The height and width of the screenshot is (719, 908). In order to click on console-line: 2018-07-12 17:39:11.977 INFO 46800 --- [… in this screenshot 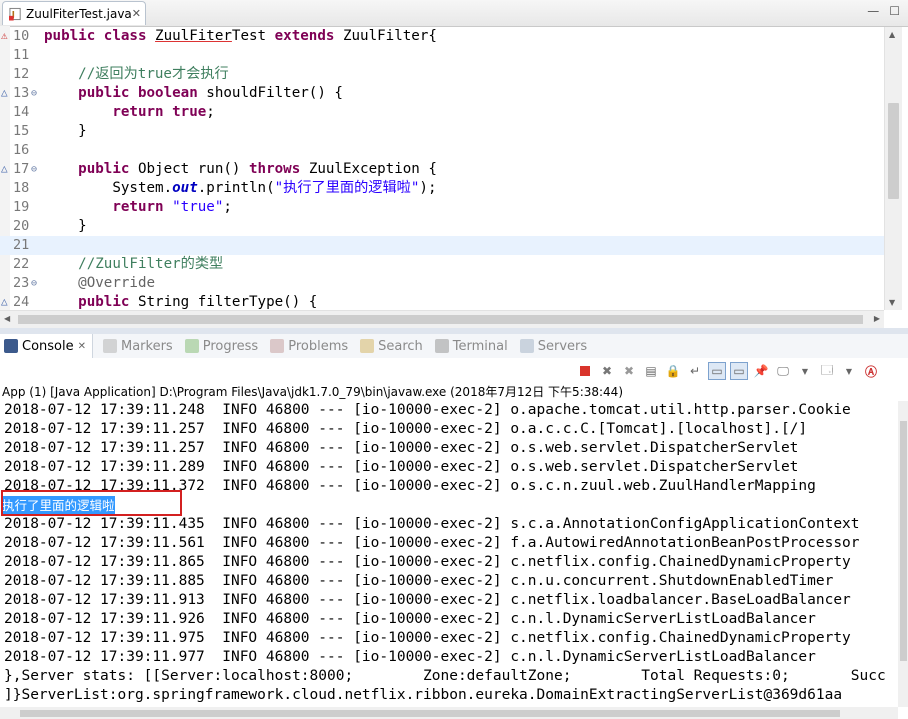, I will do `click(410, 657)`.